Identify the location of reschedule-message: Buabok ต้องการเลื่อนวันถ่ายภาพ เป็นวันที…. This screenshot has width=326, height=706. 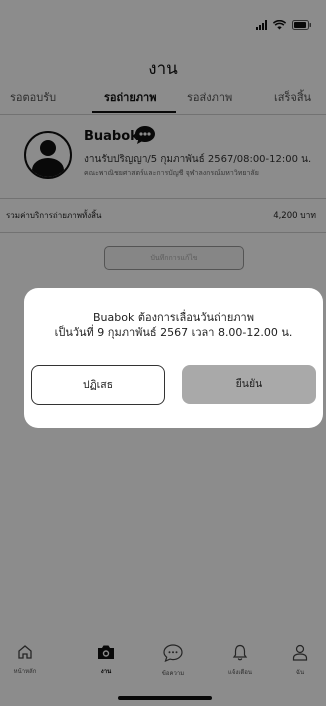
(173, 325).